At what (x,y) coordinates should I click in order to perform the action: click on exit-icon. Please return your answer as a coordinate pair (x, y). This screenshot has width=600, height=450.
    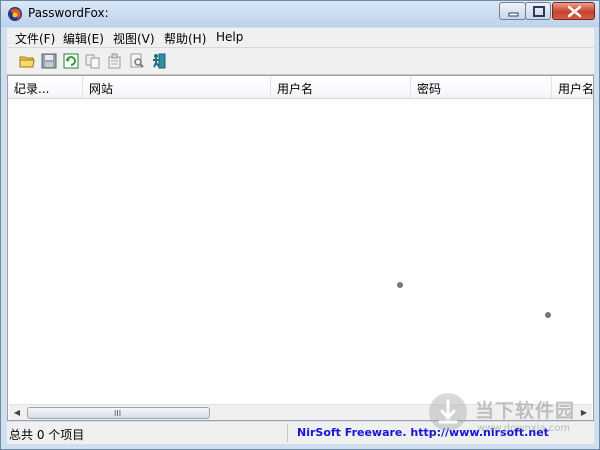
    Looking at the image, I should click on (159, 61).